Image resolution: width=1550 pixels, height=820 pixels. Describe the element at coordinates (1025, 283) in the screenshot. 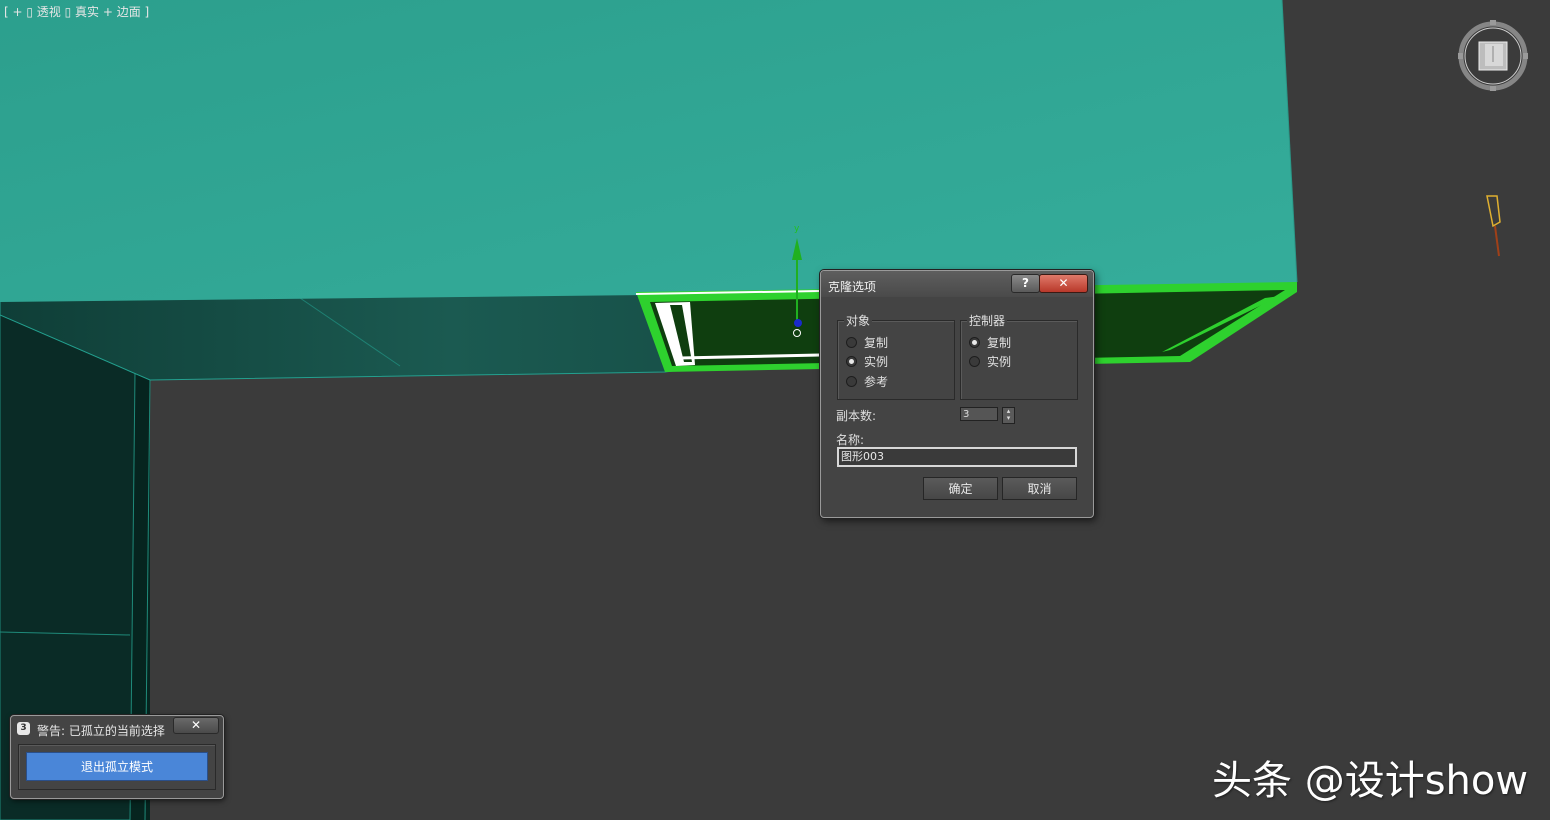

I see `help-button: ?` at that location.